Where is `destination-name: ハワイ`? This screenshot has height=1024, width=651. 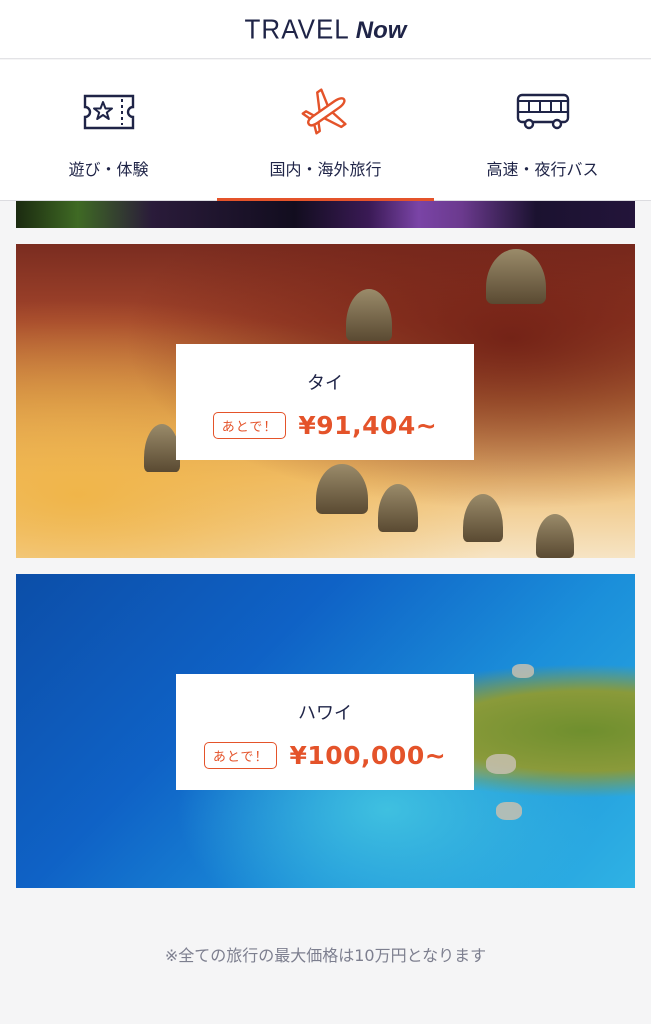
destination-name: ハワイ is located at coordinates (325, 713).